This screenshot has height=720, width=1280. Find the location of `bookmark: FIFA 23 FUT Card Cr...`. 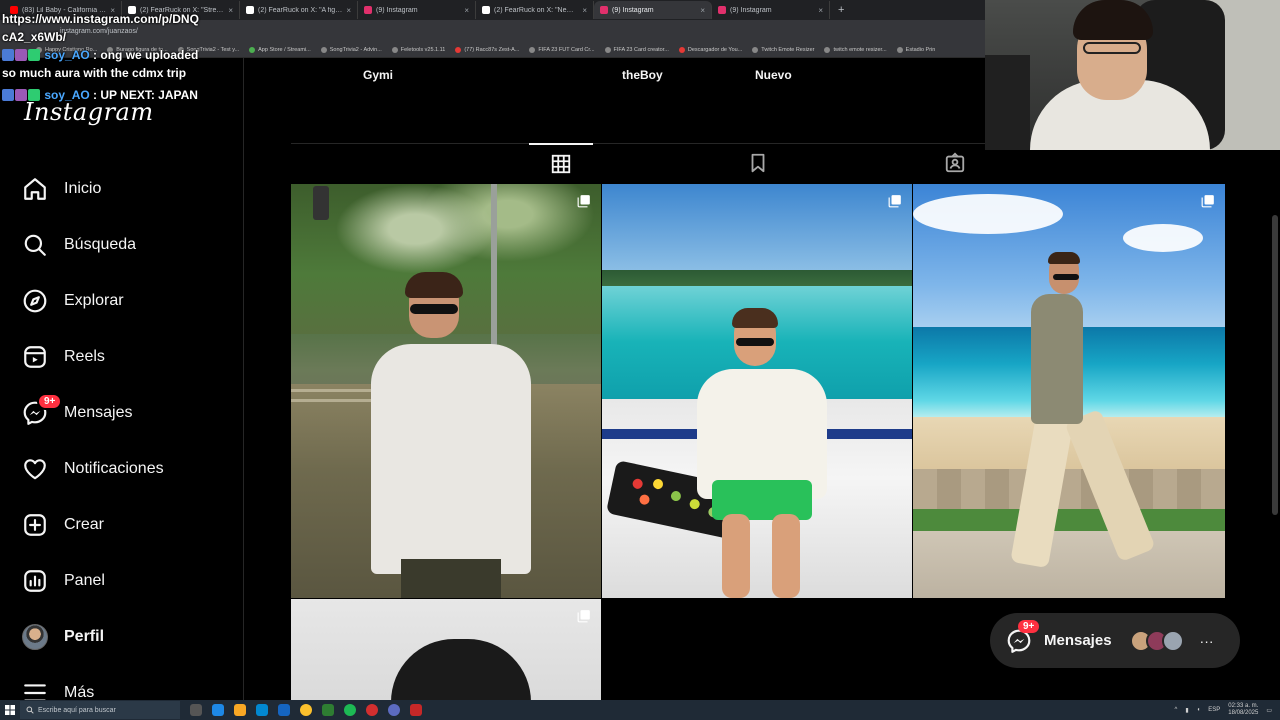

bookmark: FIFA 23 FUT Card Cr... is located at coordinates (562, 49).